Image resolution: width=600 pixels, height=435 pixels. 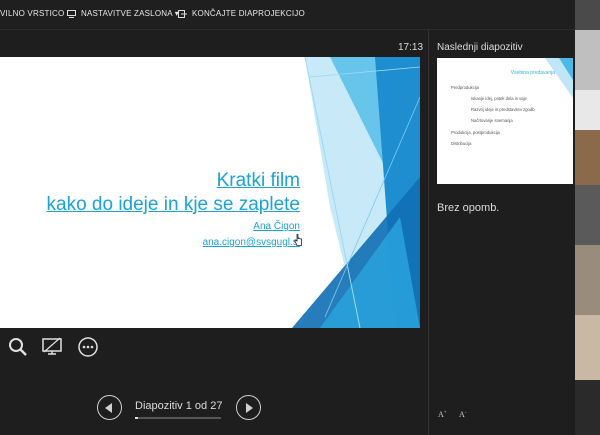 What do you see at coordinates (251, 242) in the screenshot?
I see `slide-email-link: ana.cigon@svsgugl.si` at bounding box center [251, 242].